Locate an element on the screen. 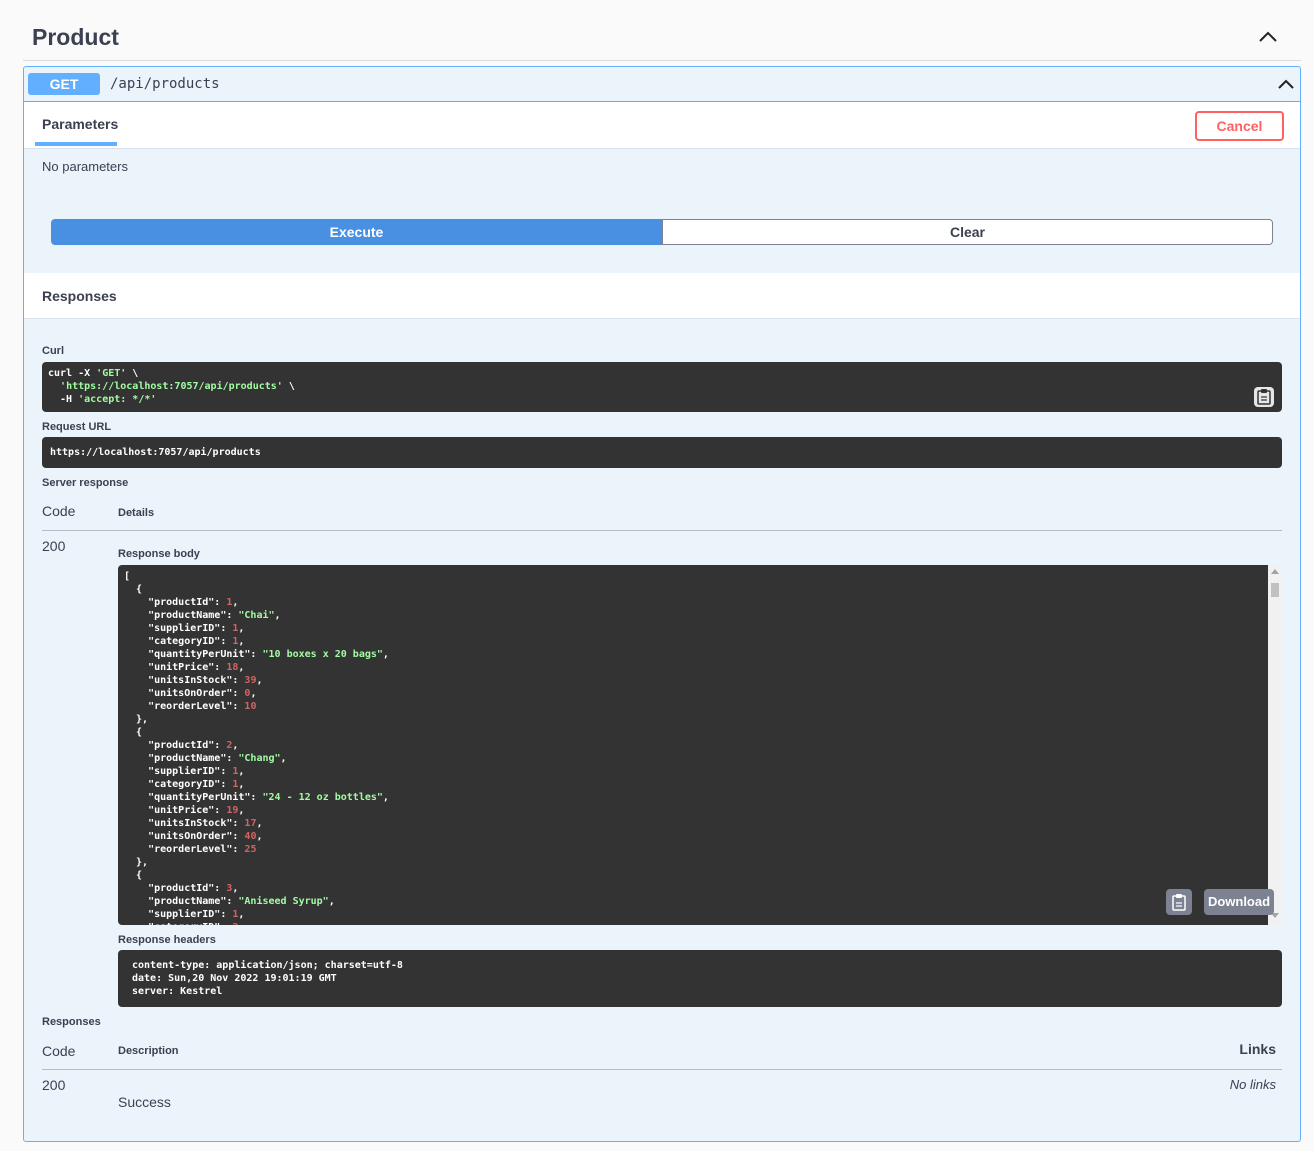 This screenshot has height=1151, width=1314. scroll-up-arrow-icon is located at coordinates (1275, 571).